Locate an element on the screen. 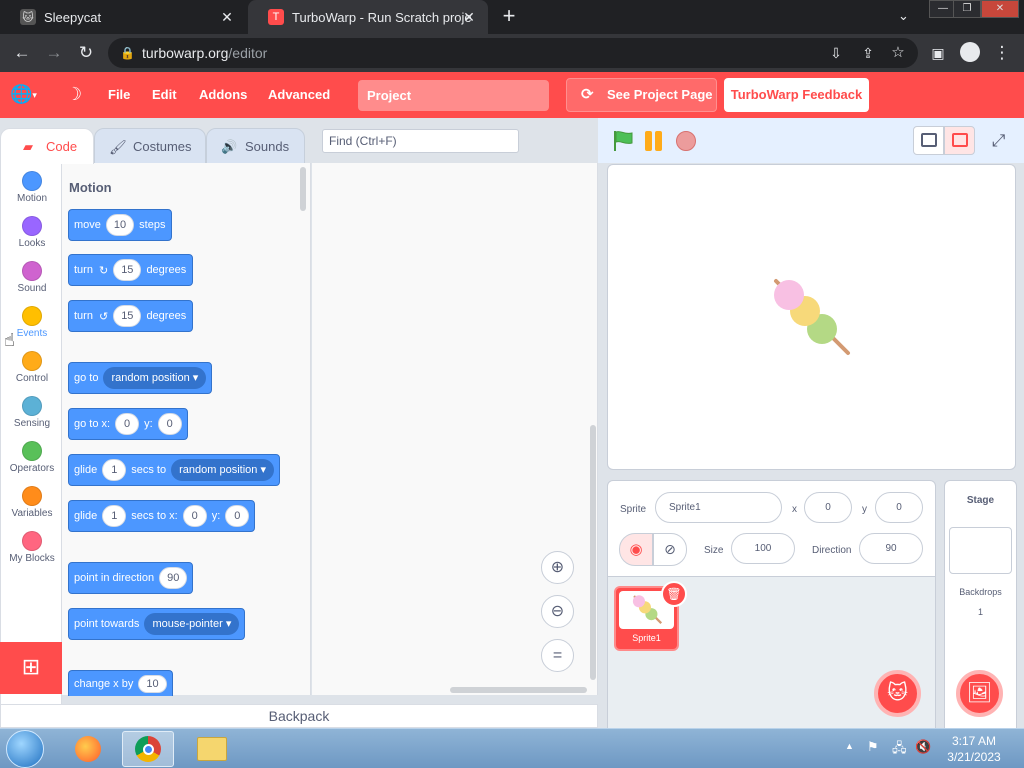 The width and height of the screenshot is (1024, 768). block-glide-to-xy: glide 1 secs to x: 0 y: 0 is located at coordinates (162, 516).